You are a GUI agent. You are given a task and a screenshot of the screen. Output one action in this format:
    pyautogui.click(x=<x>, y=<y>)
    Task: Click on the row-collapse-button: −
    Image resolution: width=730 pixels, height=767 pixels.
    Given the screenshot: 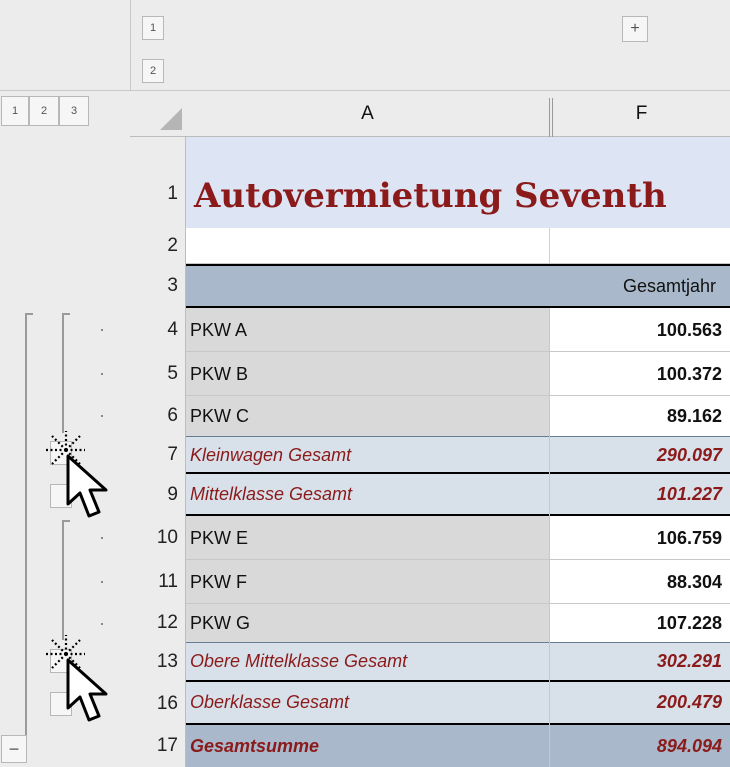 What is the action you would take?
    pyautogui.click(x=14, y=749)
    